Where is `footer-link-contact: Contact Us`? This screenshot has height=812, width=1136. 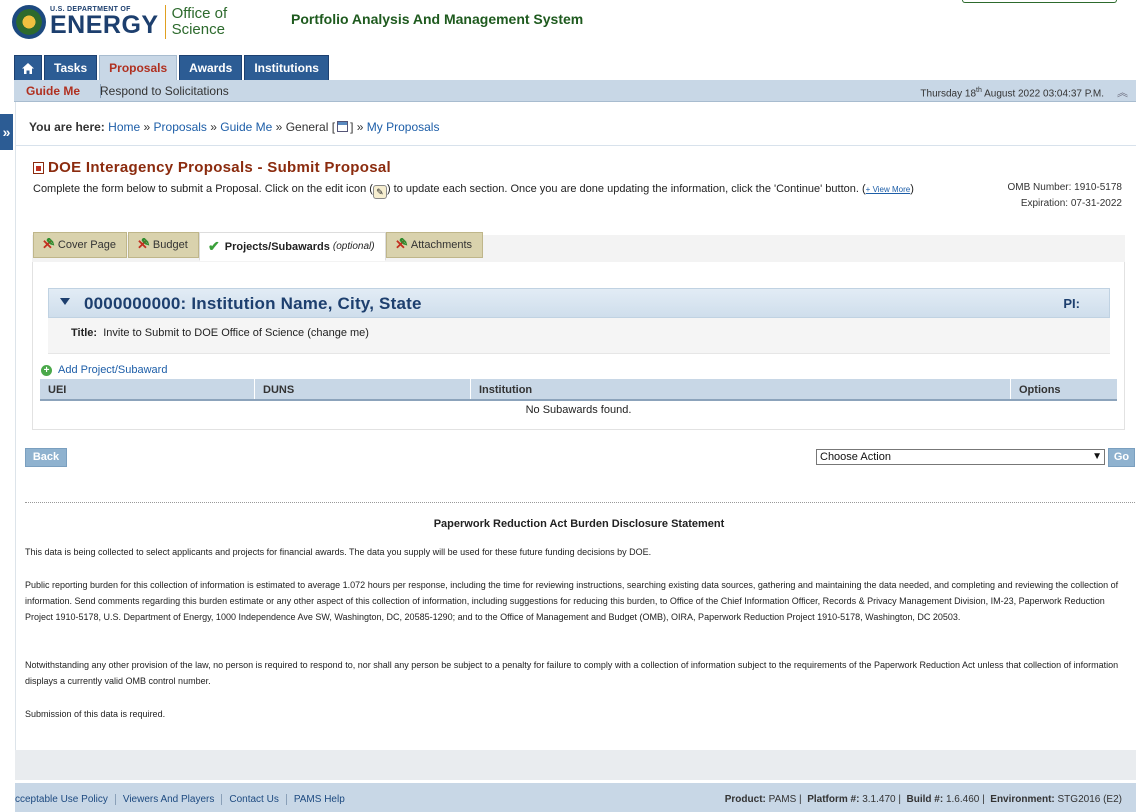 footer-link-contact: Contact Us is located at coordinates (254, 799).